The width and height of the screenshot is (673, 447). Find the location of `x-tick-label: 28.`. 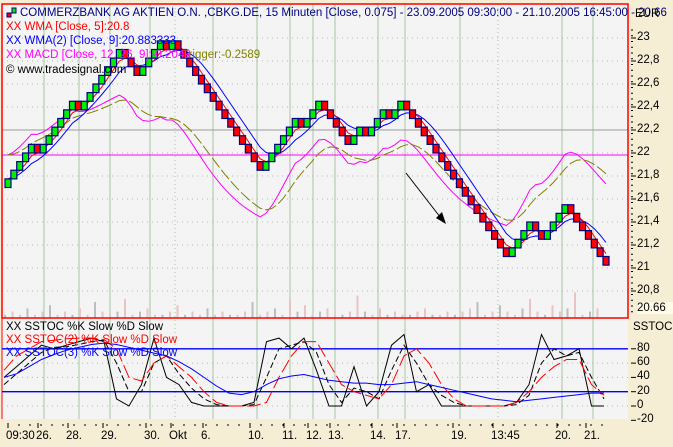

x-tick-label: 28. is located at coordinates (74, 436).